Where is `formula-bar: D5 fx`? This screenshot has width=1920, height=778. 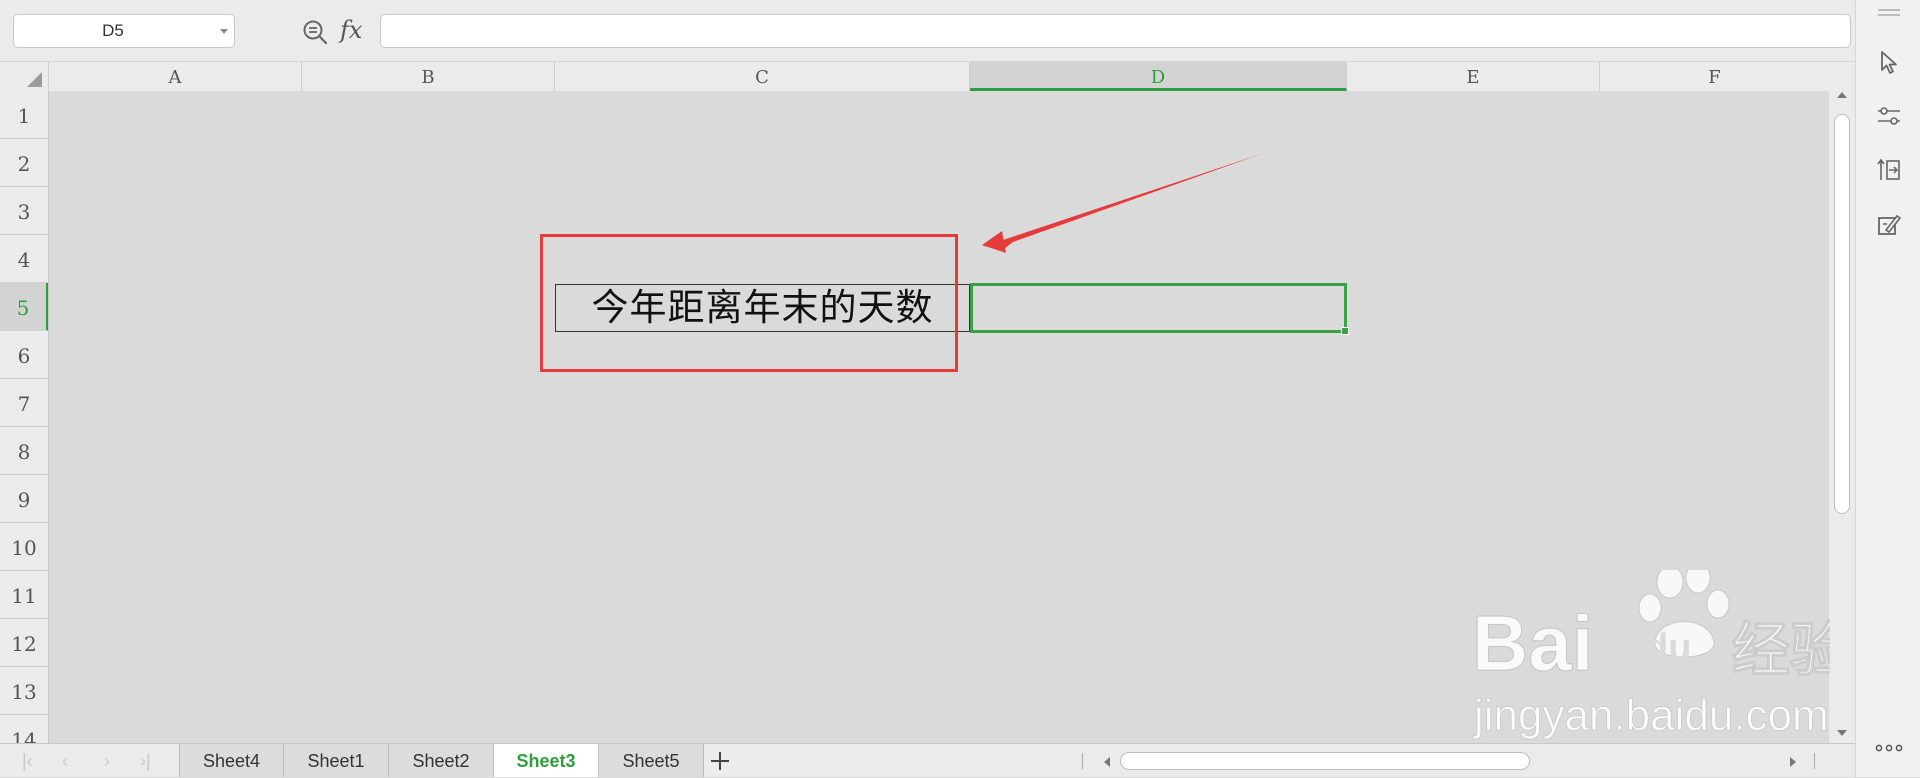
formula-bar: D5 fx is located at coordinates (927, 31).